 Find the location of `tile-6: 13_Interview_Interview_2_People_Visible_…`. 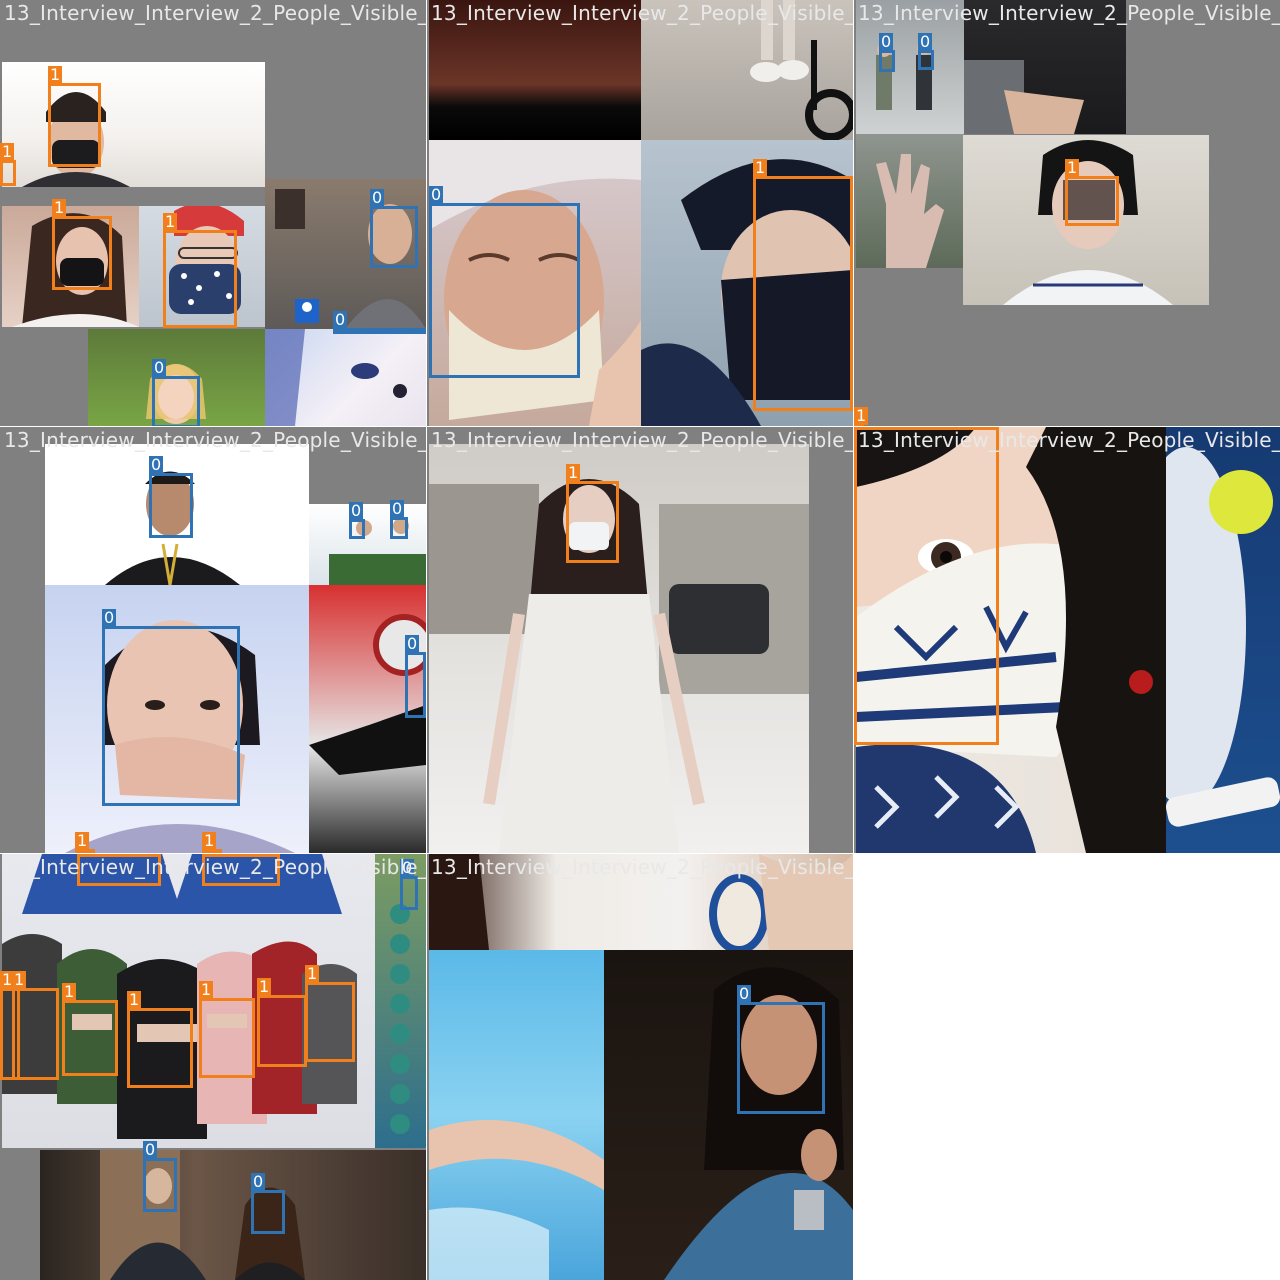

tile-6: 13_Interview_Interview_2_People_Visible_… is located at coordinates (1067, 640).